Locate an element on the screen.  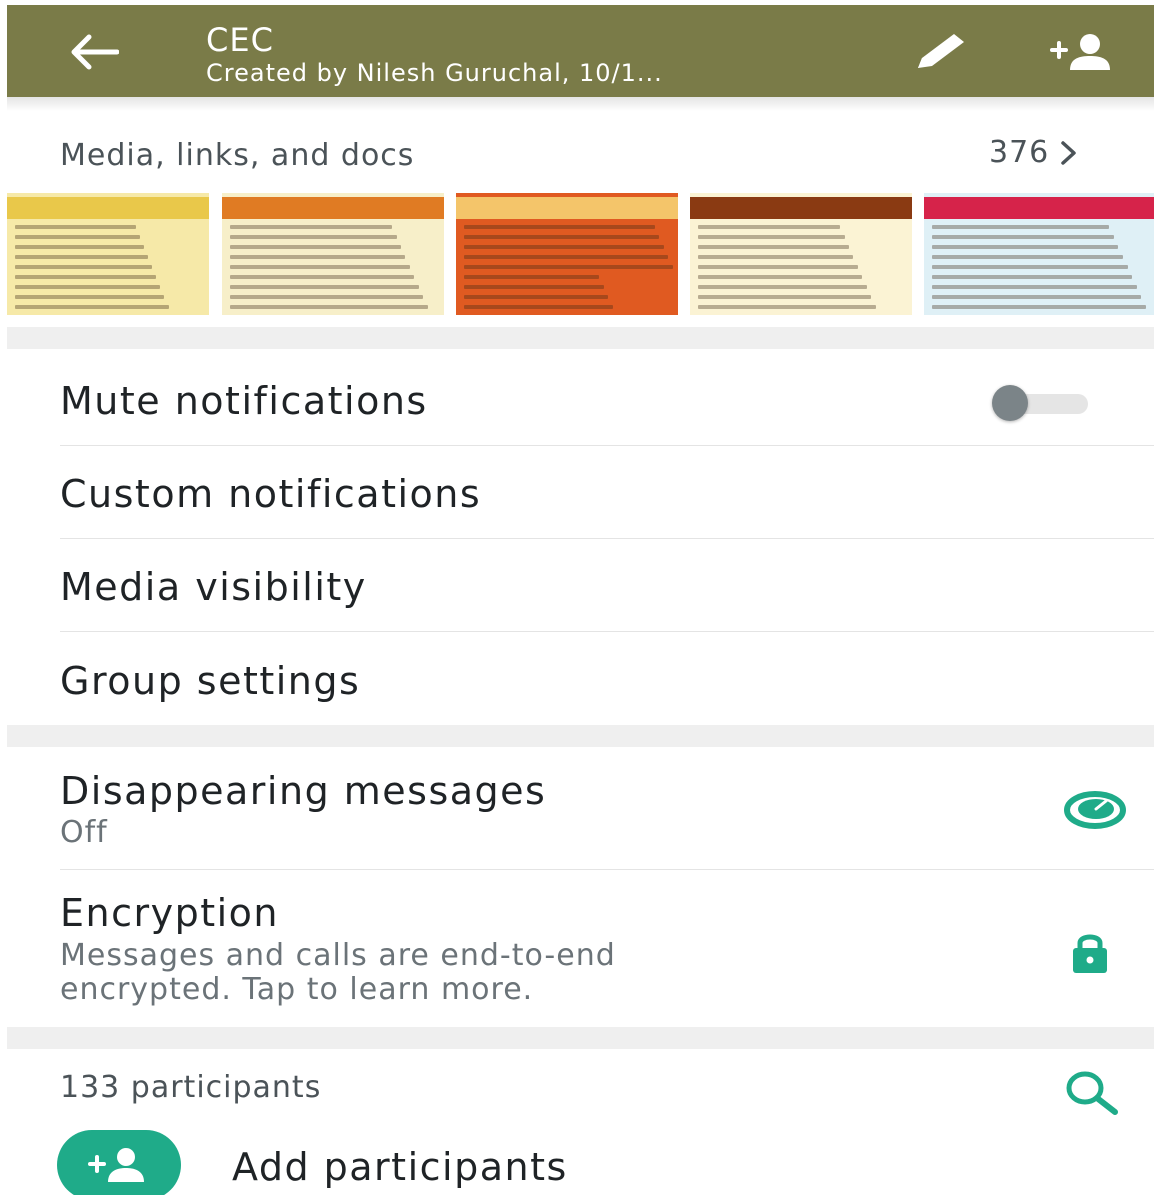
back-button is located at coordinates (93, 52).